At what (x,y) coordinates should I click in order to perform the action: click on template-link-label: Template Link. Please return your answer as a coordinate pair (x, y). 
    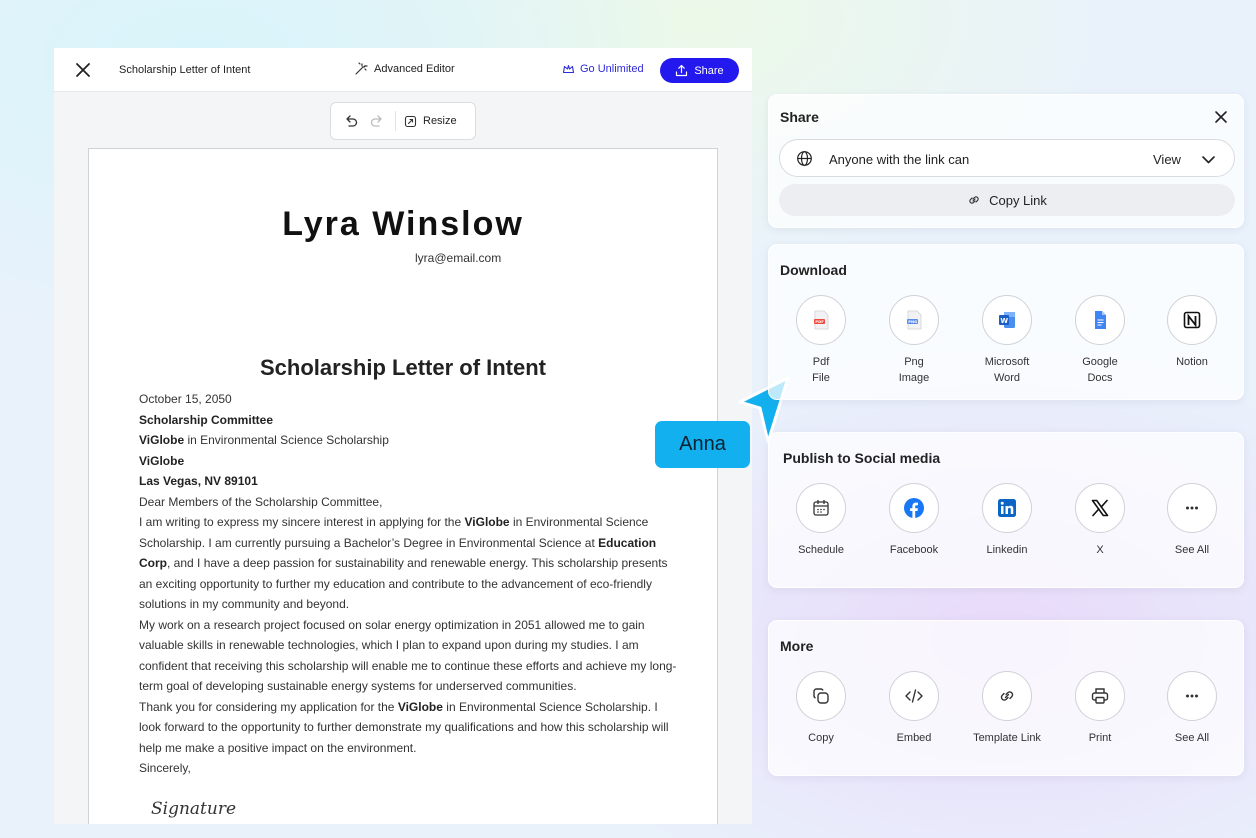
    Looking at the image, I should click on (1007, 738).